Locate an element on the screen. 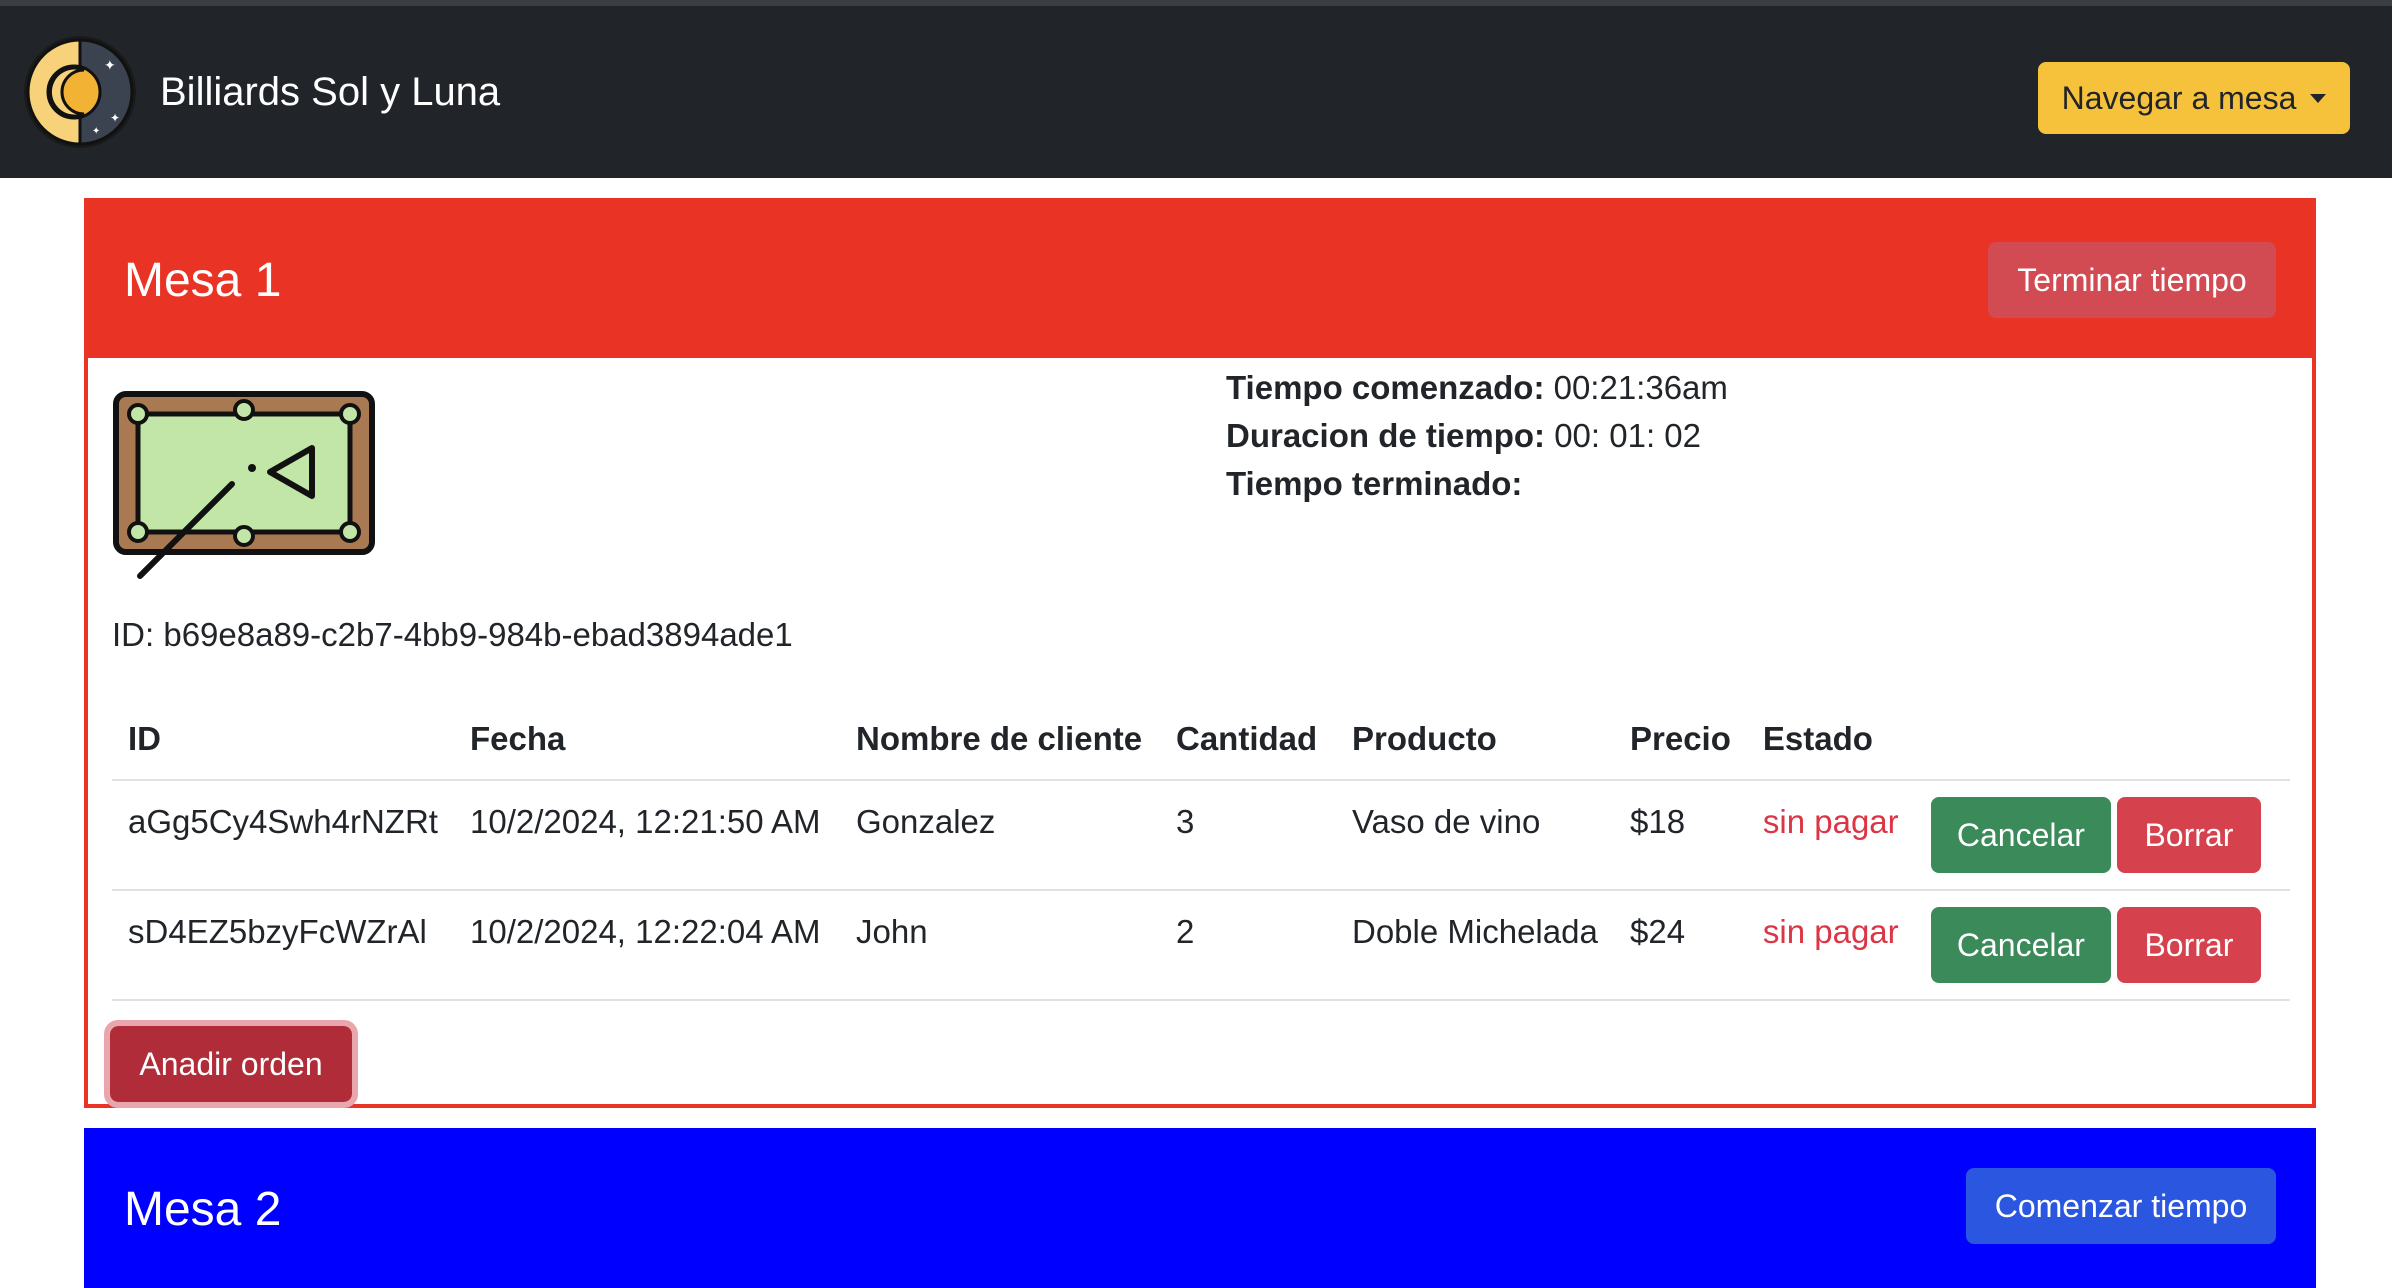 The image size is (2392, 1288). col-estado: Estado is located at coordinates (1830, 739).